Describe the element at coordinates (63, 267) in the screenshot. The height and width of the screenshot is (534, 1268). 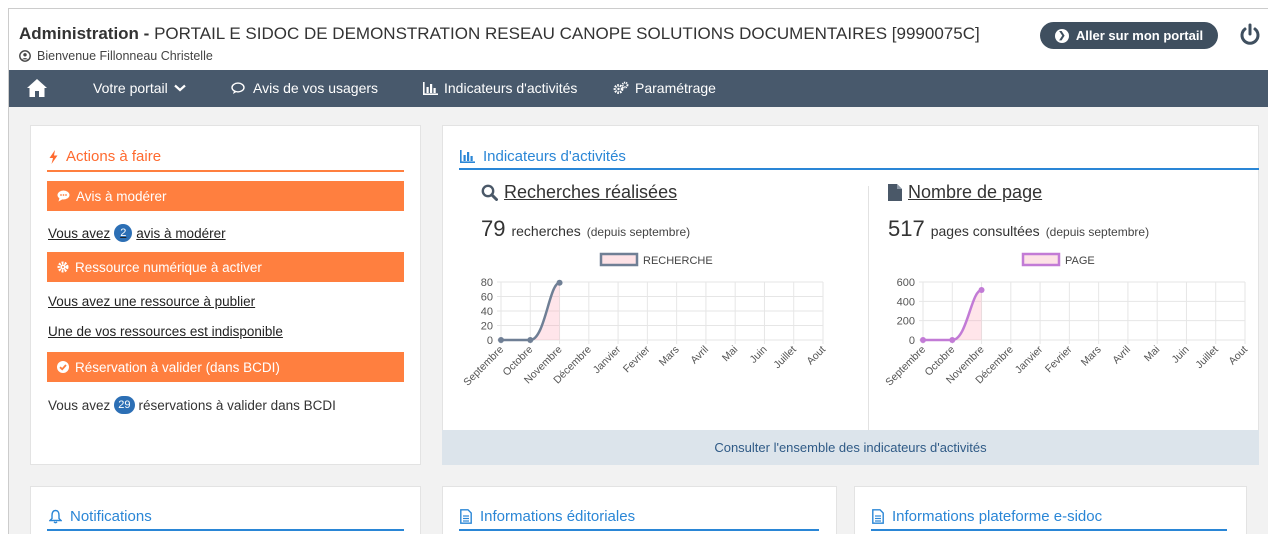
I see `gear-icon` at that location.